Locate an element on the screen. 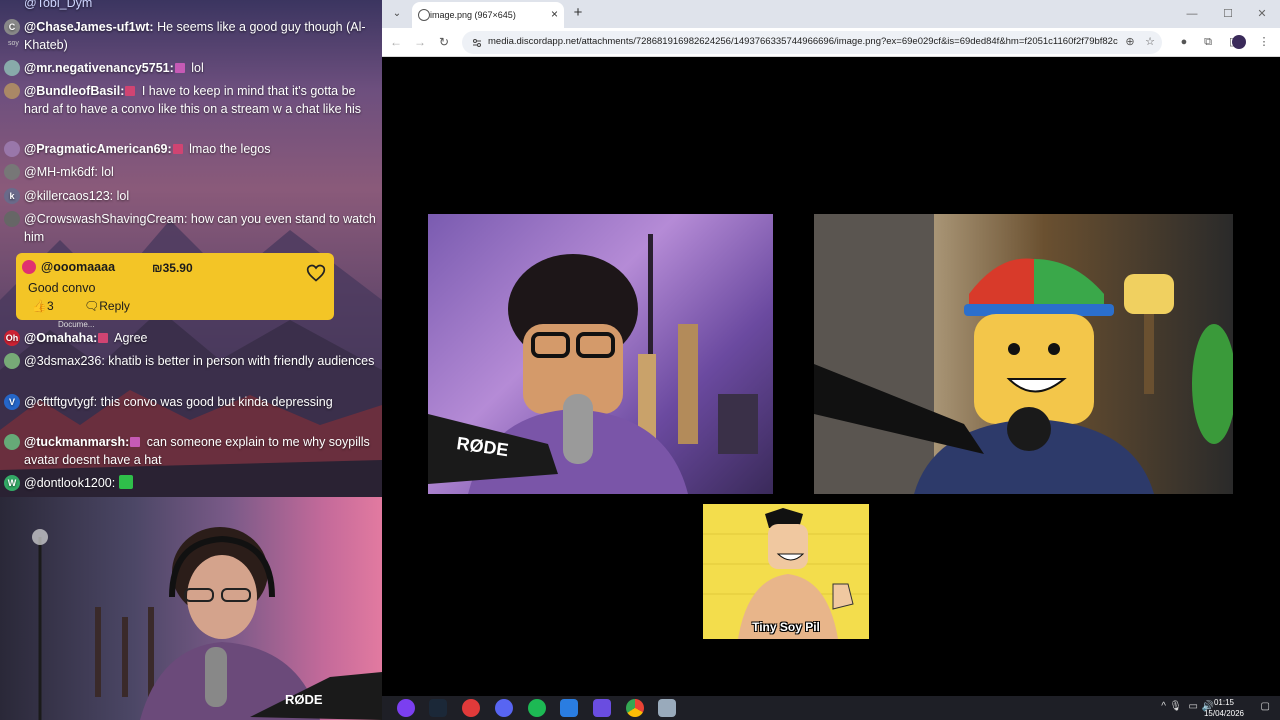 This screenshot has width=1280, height=720. lego-figure-right is located at coordinates (1023, 354).